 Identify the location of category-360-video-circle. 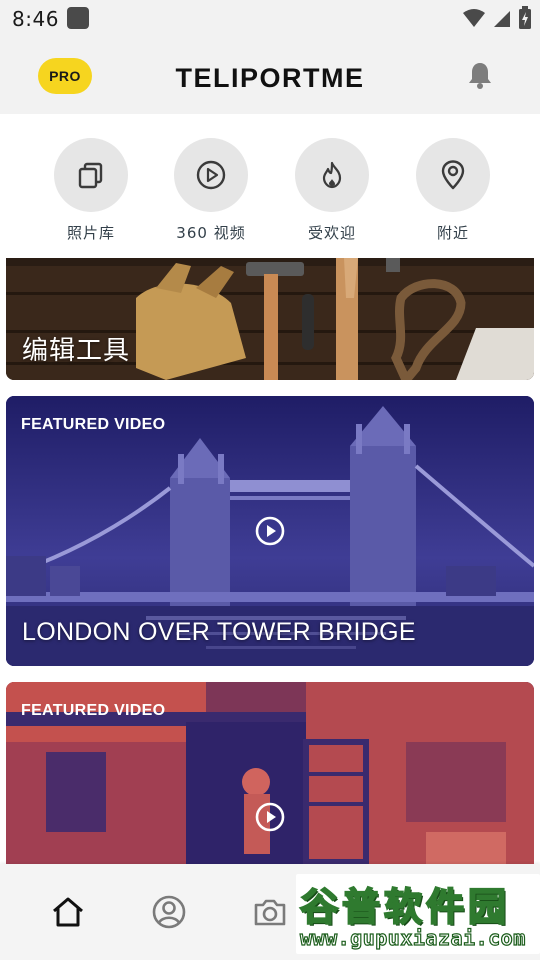
(211, 175).